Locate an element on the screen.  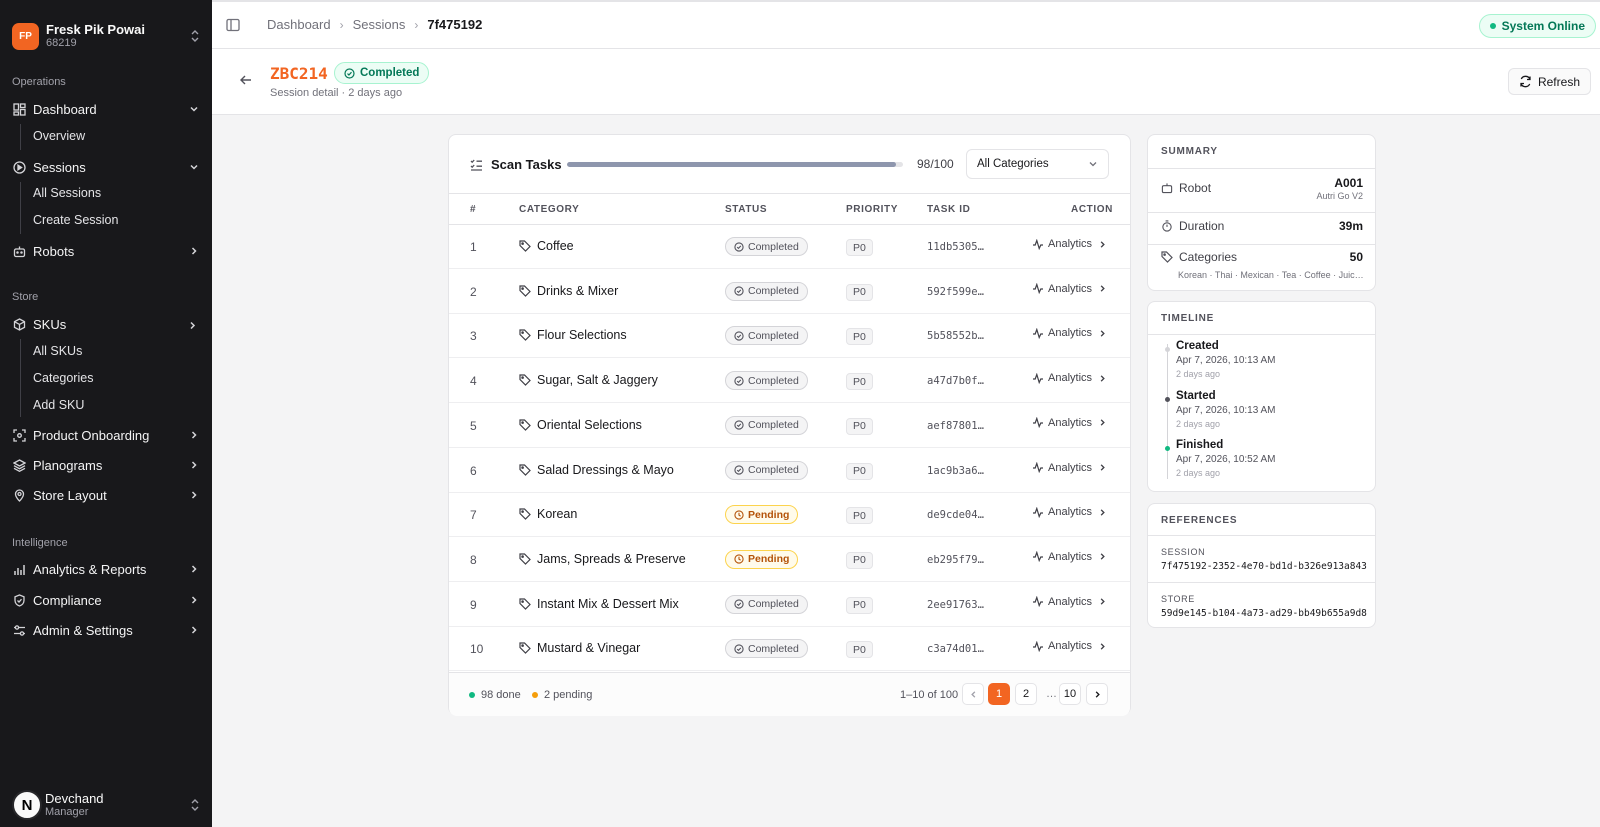
row-category: Oriental Selections is located at coordinates (580, 425).